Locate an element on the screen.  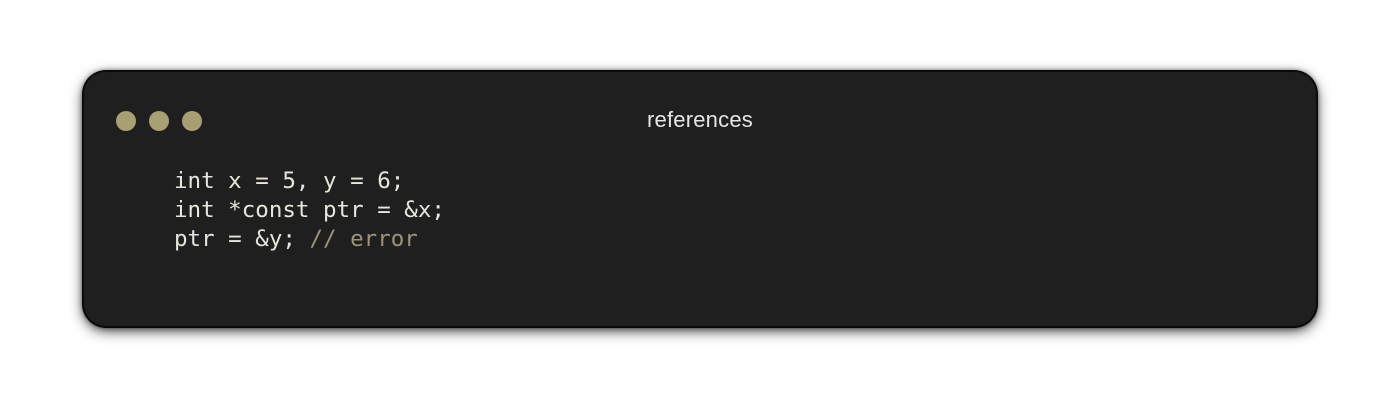
code-text: int *const ptr = &x; is located at coordinates (309, 210).